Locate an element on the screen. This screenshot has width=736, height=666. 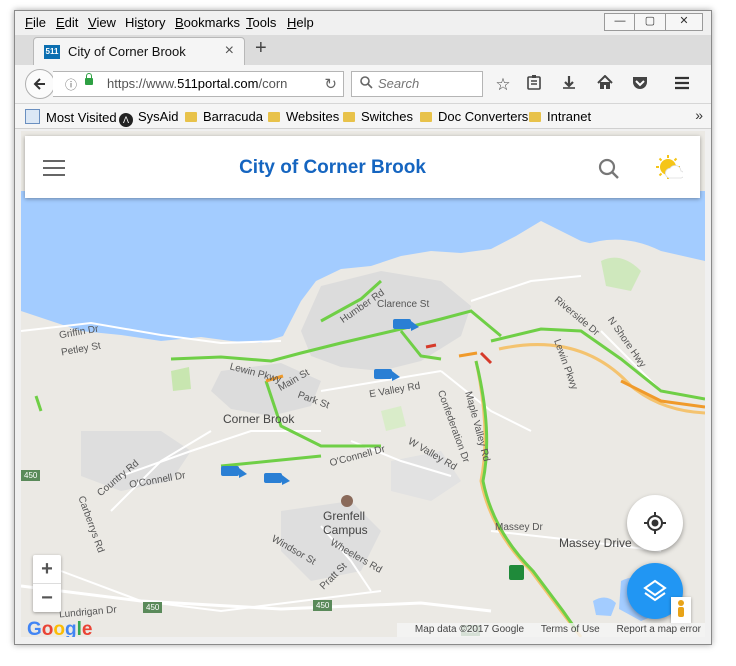
site-info-icon: ⓘ is located at coordinates (71, 84).